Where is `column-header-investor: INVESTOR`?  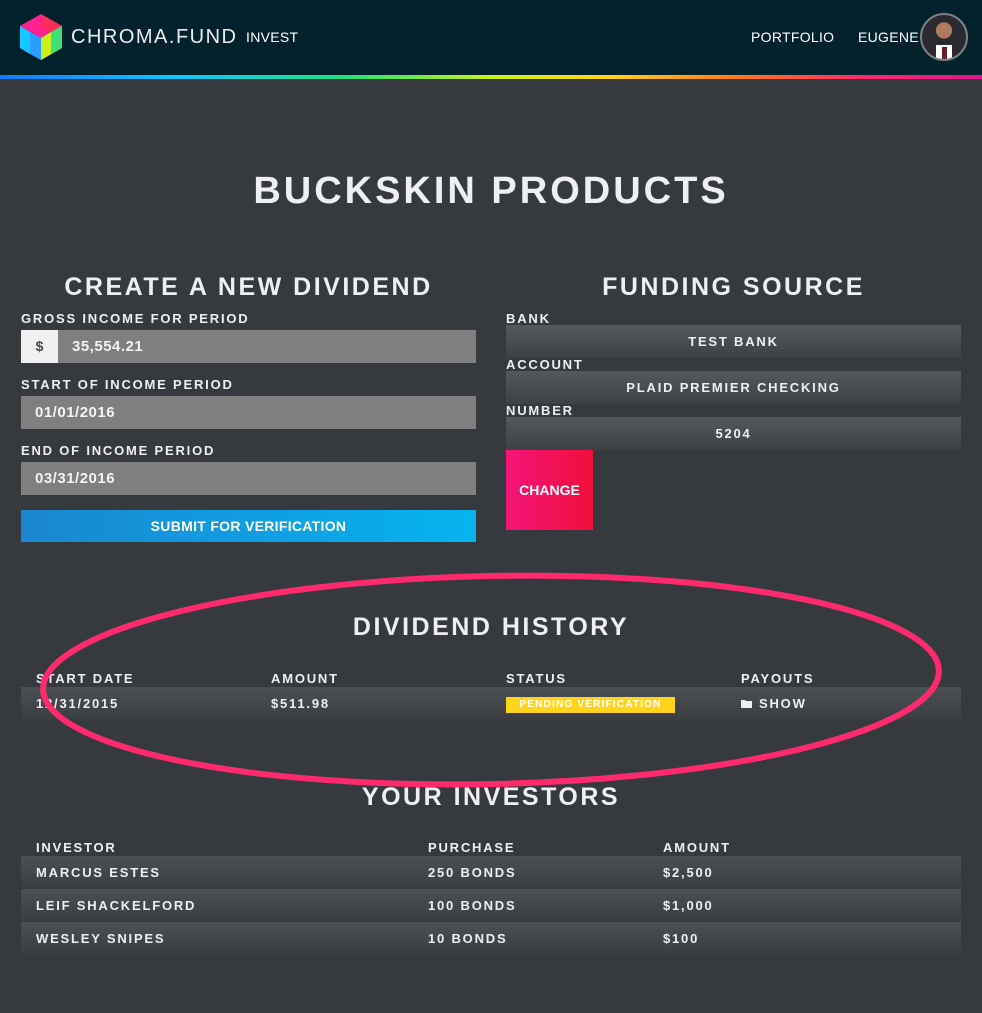 column-header-investor: INVESTOR is located at coordinates (76, 847).